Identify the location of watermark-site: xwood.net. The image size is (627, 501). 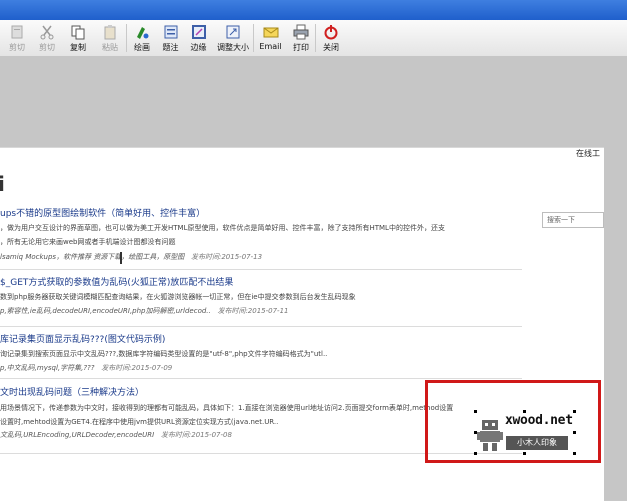
(539, 420).